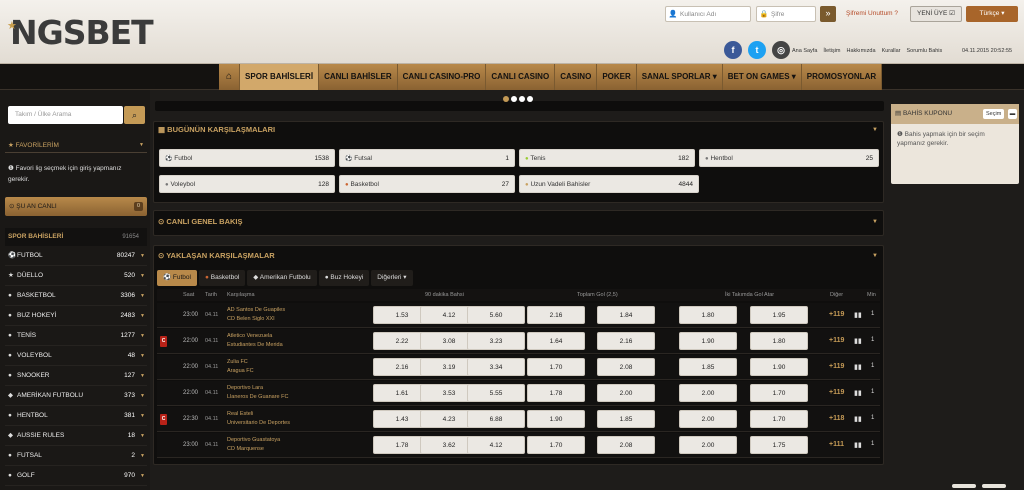 Image resolution: width=1024 pixels, height=490 pixels. What do you see at coordinates (282, 278) in the screenshot?
I see `tab-american-football: ◆ Amerikan Futbolu` at bounding box center [282, 278].